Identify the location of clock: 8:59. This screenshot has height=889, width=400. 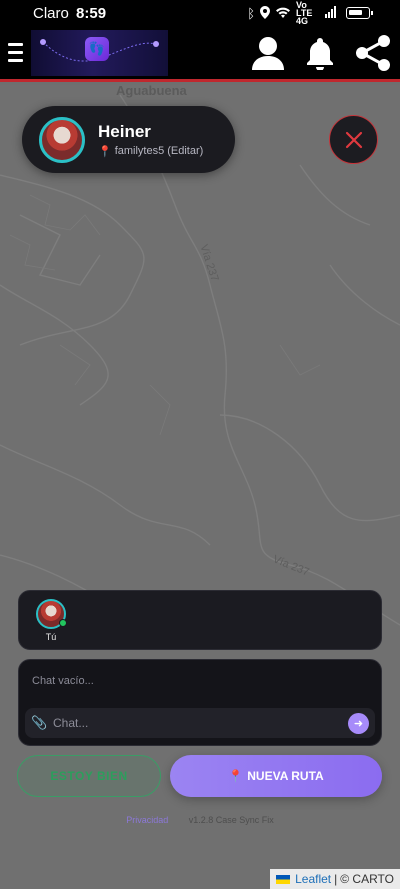
(91, 13).